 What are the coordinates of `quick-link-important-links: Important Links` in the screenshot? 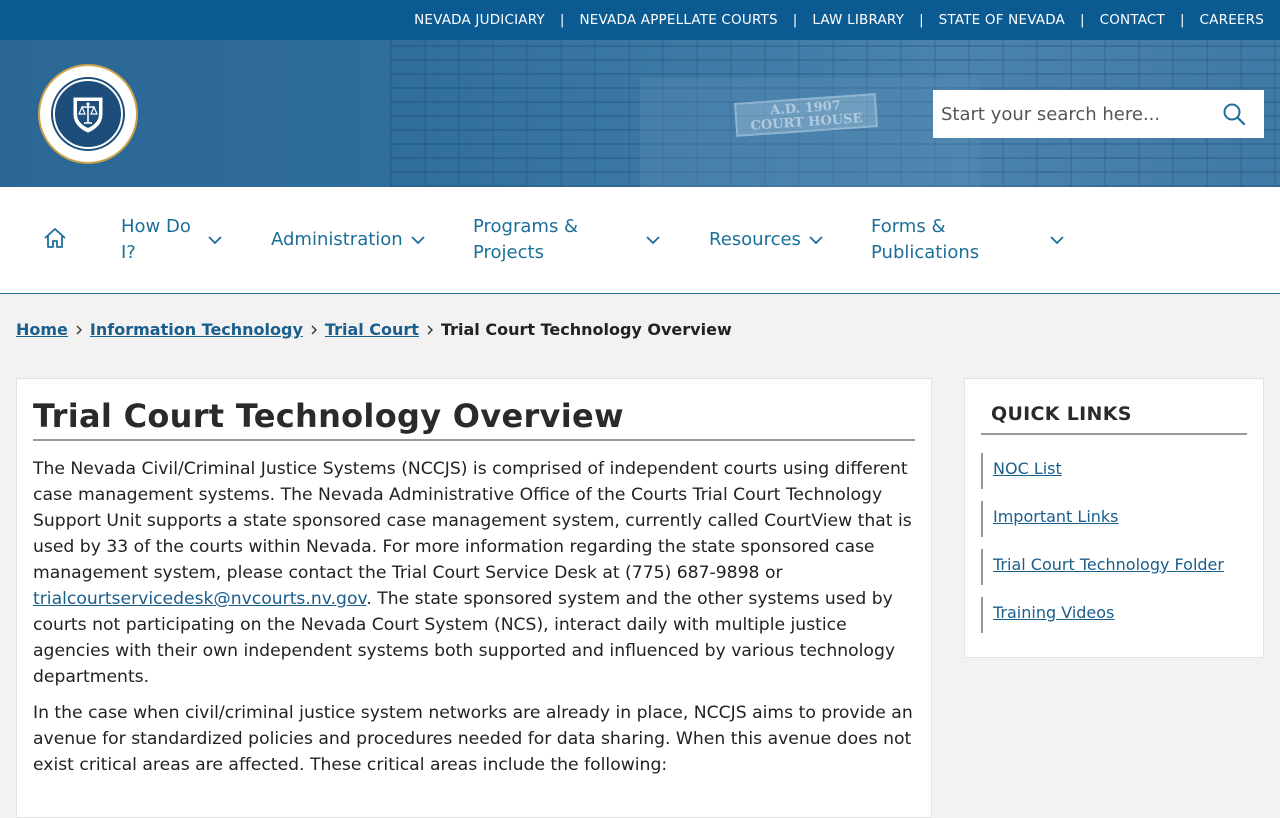 It's located at (1056, 516).